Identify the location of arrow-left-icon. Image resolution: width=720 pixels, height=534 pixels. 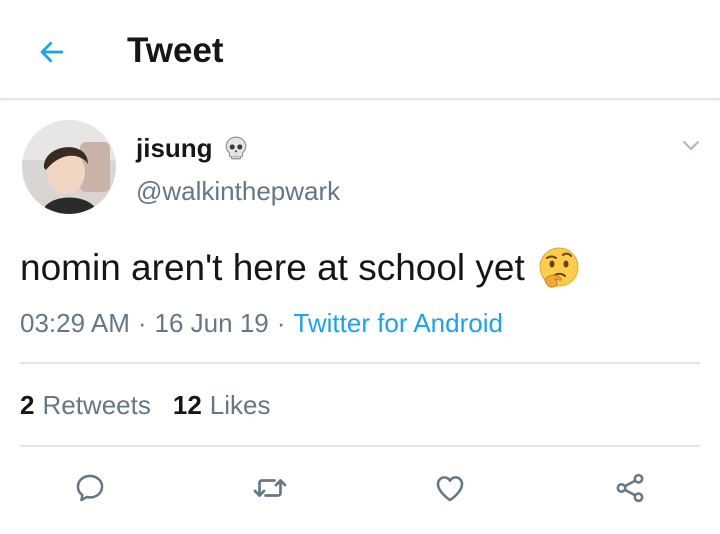
(52, 52).